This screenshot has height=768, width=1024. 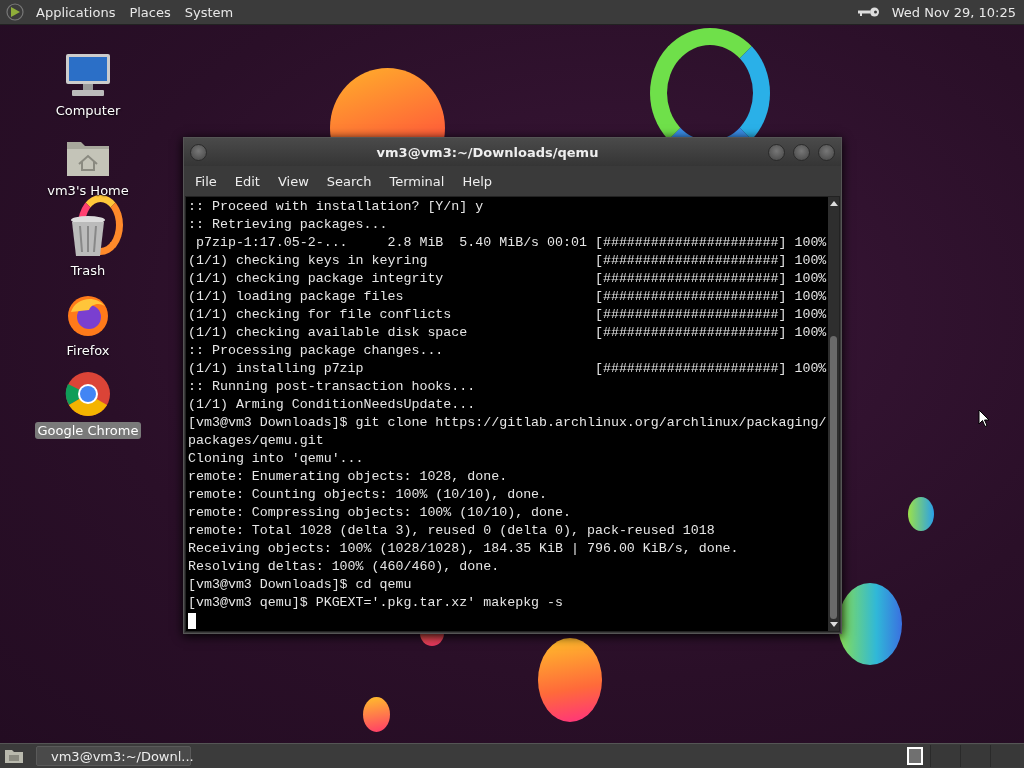 What do you see at coordinates (296, 297) in the screenshot?
I see `terminal-line: (1/1) loading package files` at bounding box center [296, 297].